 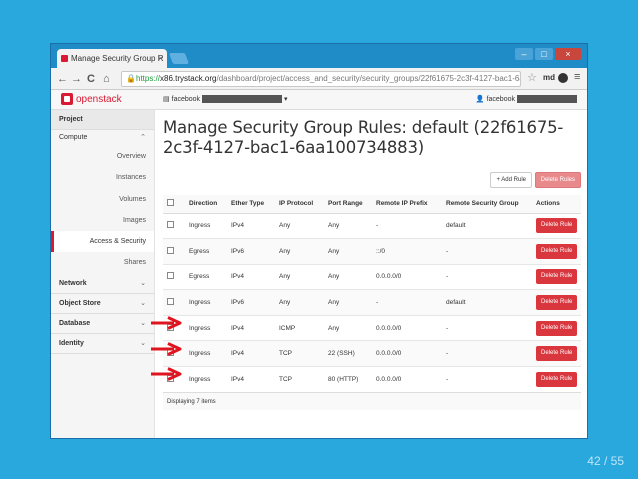 What do you see at coordinates (102, 199) in the screenshot?
I see `sidebar-item-volumes: Volumes` at bounding box center [102, 199].